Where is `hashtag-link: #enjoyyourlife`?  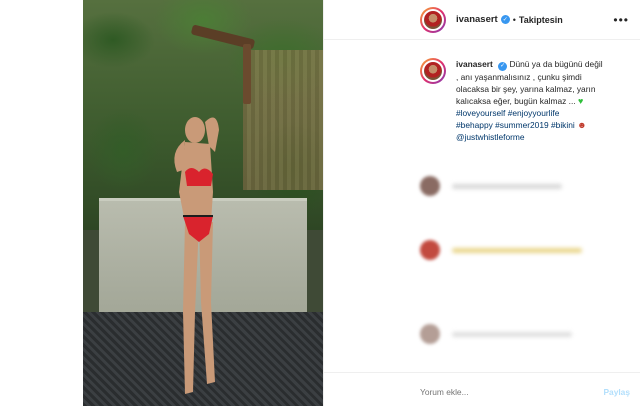 hashtag-link: #enjoyyourlife is located at coordinates (534, 113).